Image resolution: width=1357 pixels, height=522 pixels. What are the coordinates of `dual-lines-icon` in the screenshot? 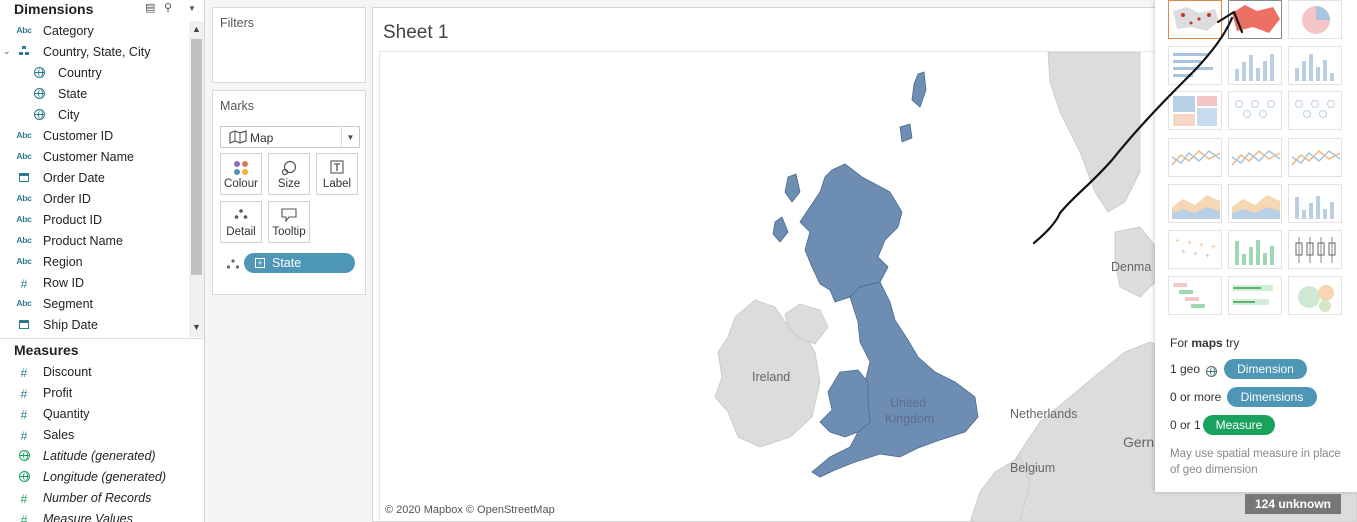 It's located at (1315, 157).